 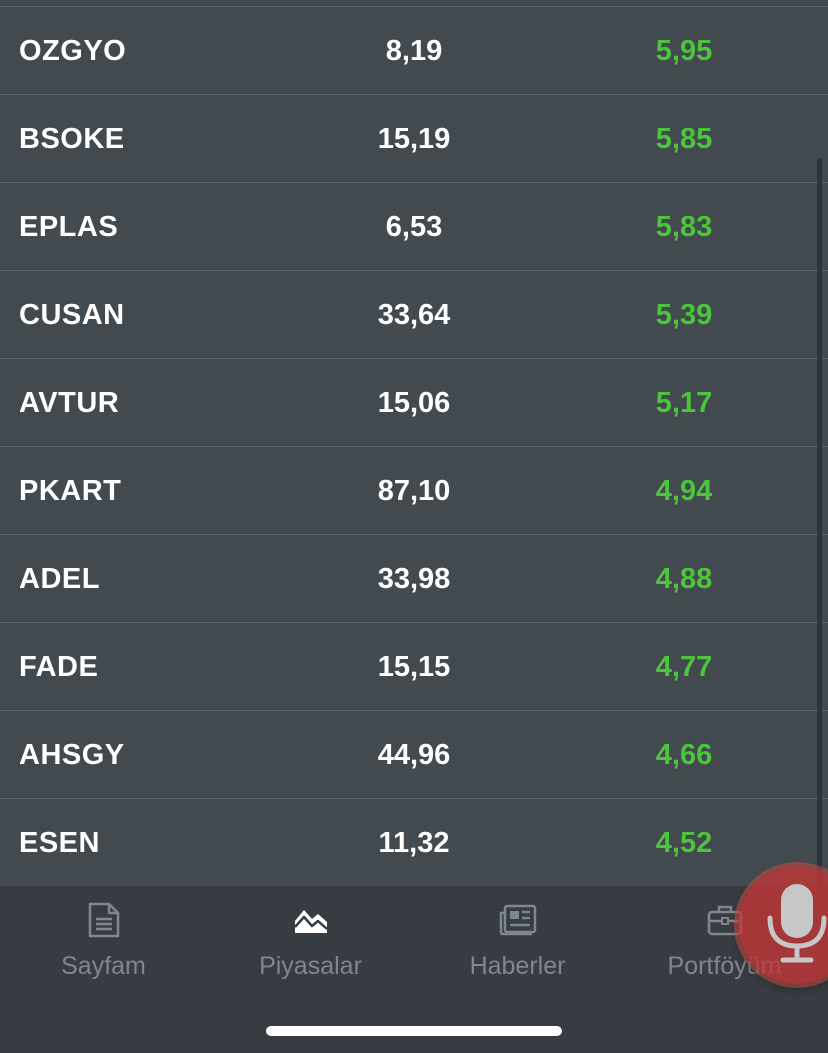 I want to click on tab-sayfam: Sayfam, so click(x=103, y=936).